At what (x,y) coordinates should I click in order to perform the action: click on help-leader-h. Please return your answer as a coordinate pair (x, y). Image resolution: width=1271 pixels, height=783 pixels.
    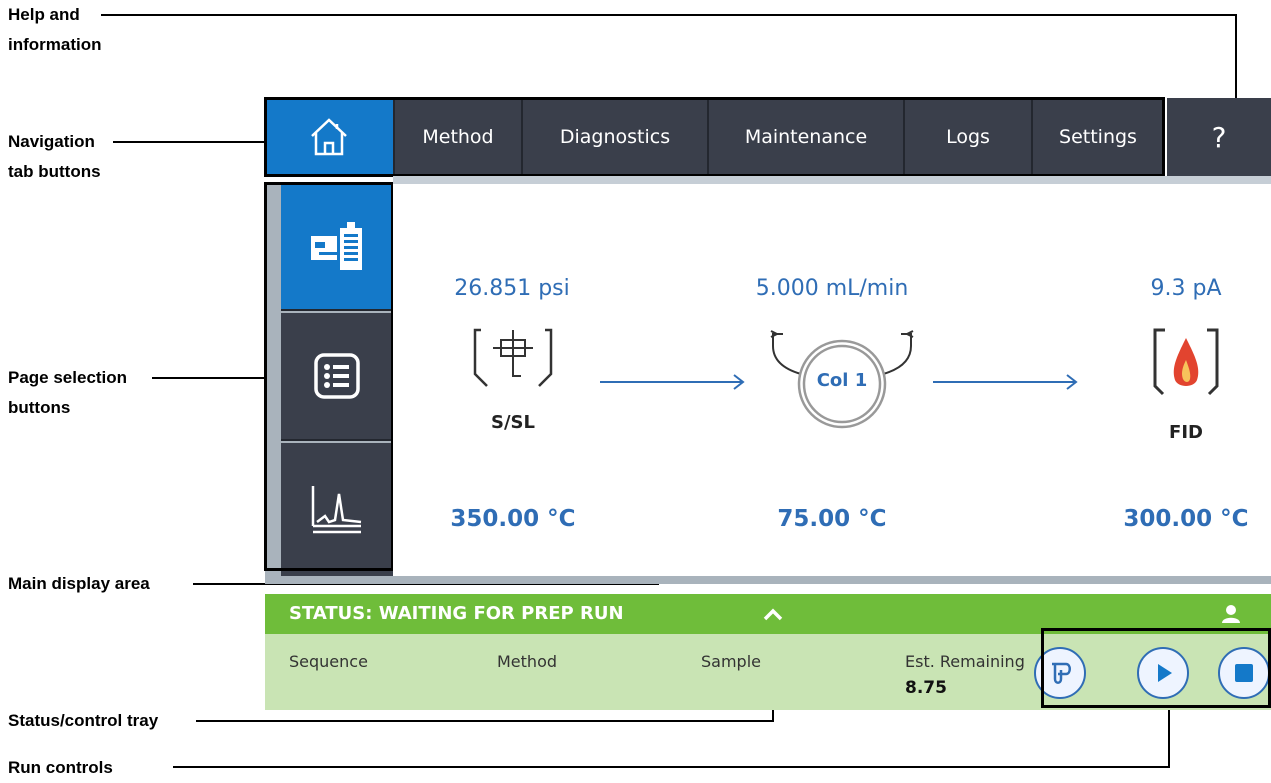
    Looking at the image, I should click on (669, 15).